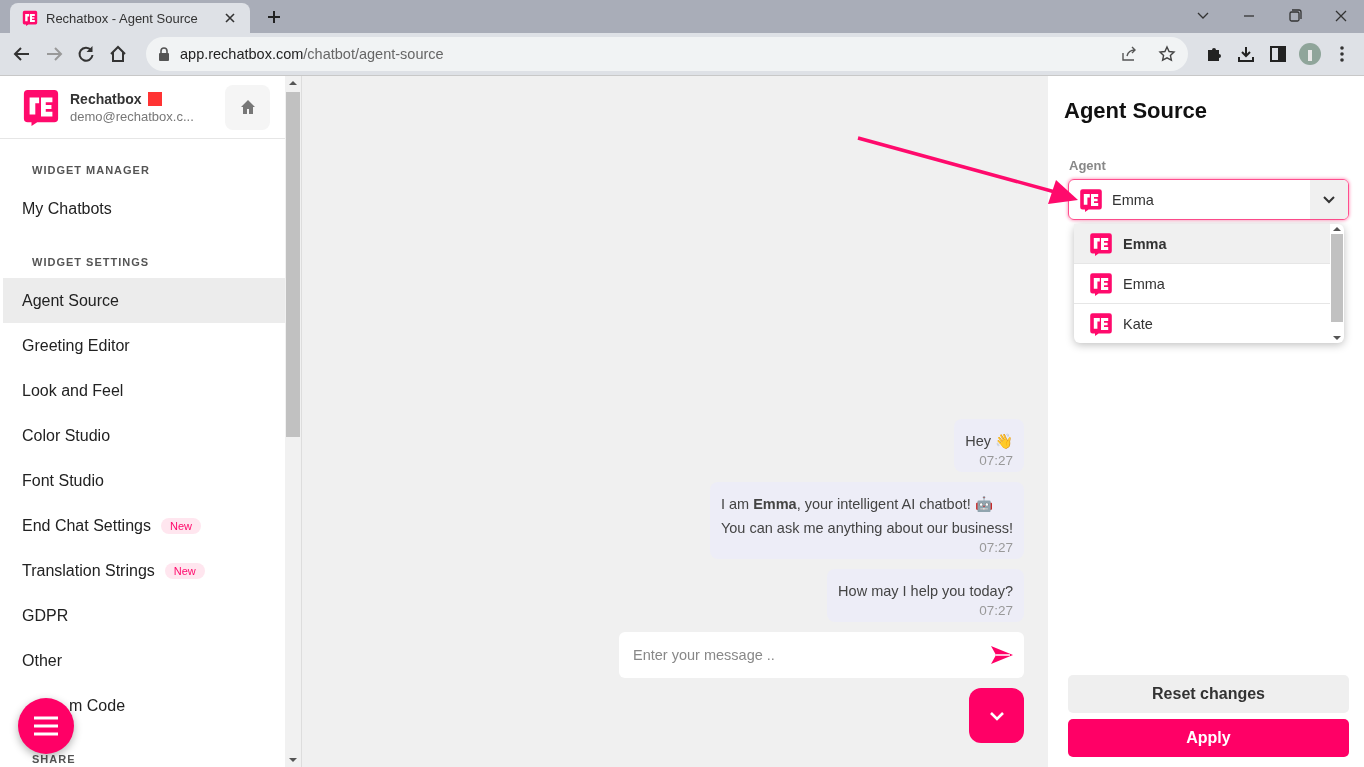 Image resolution: width=1364 pixels, height=767 pixels. I want to click on share-icon, so click(1129, 54).